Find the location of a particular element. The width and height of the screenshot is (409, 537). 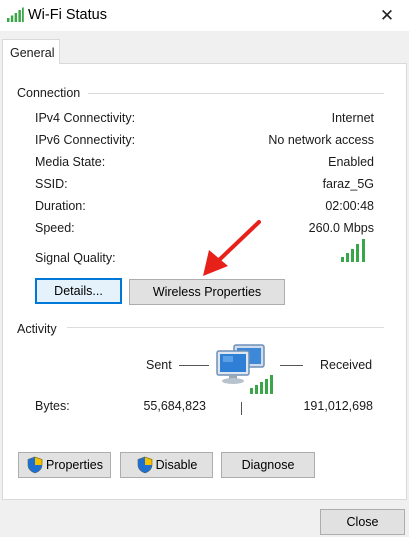

ipv4-value: Internet is located at coordinates (352, 118).